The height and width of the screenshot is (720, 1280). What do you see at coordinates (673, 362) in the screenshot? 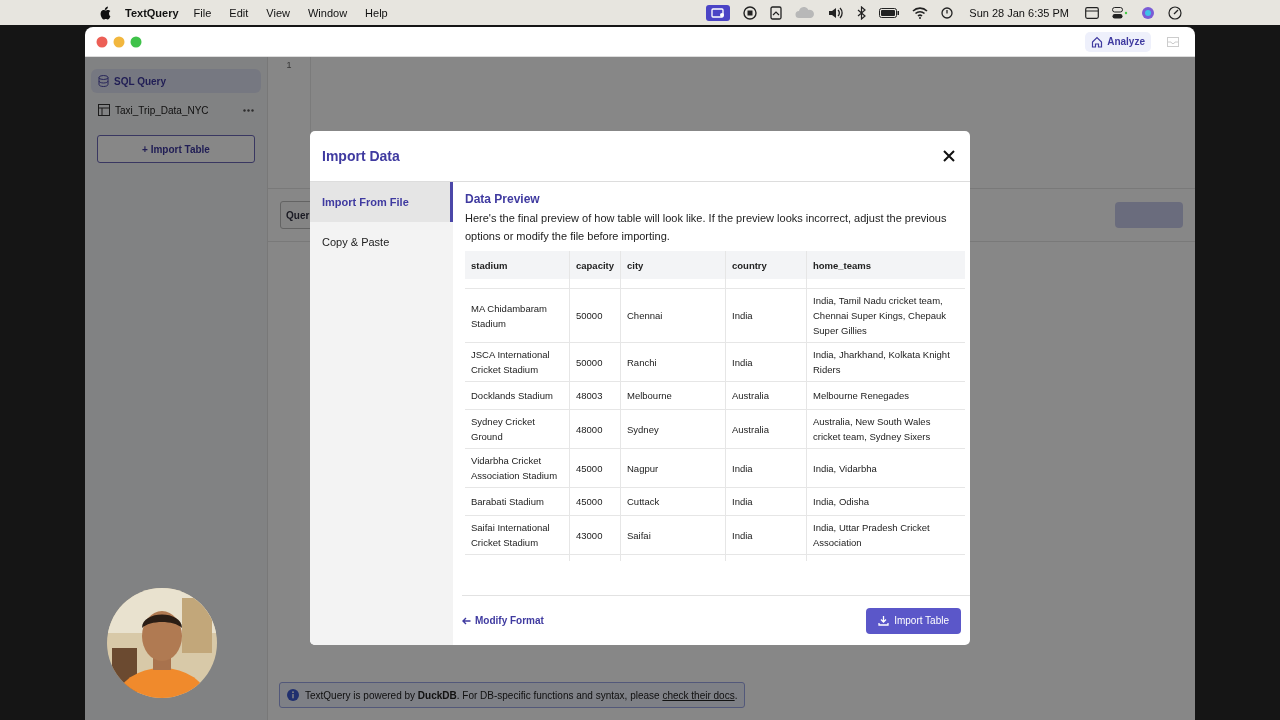
I see `table-cell: Ranchi` at bounding box center [673, 362].